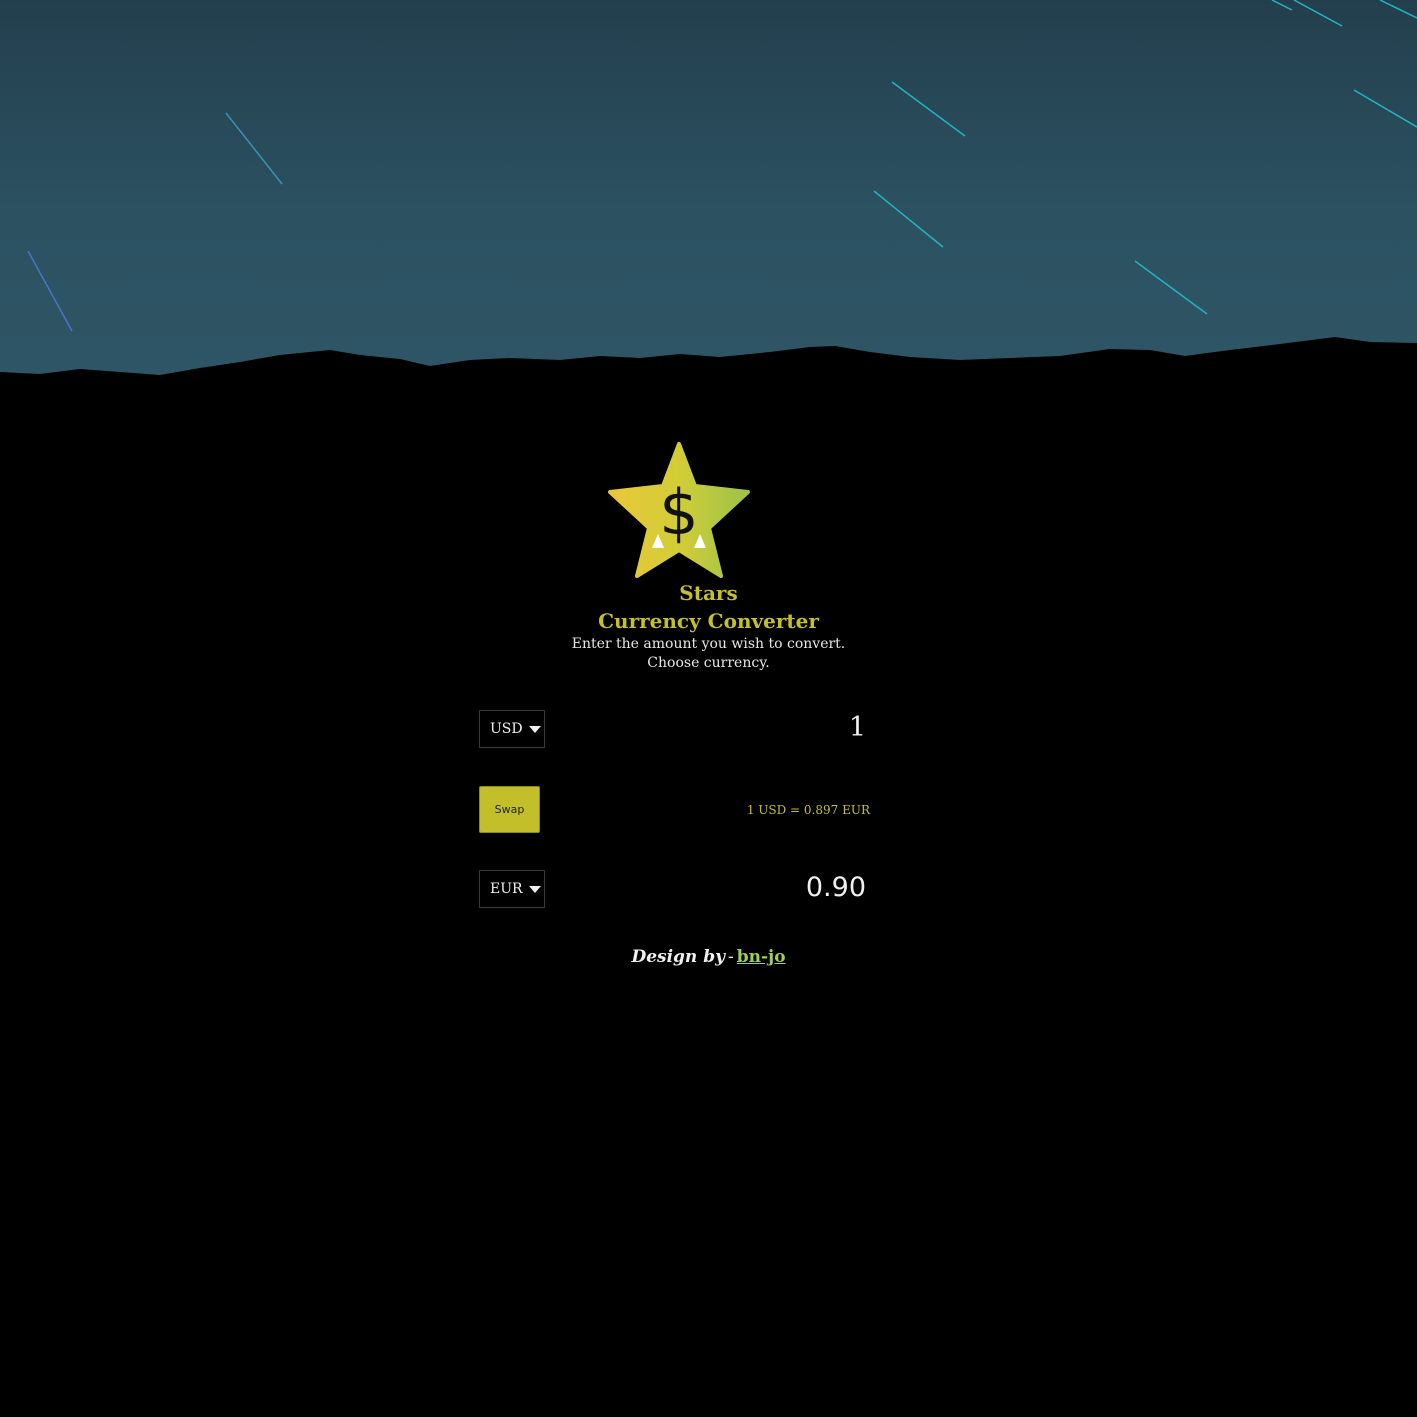  Describe the element at coordinates (506, 729) in the screenshot. I see `from-currency-value: USD` at that location.